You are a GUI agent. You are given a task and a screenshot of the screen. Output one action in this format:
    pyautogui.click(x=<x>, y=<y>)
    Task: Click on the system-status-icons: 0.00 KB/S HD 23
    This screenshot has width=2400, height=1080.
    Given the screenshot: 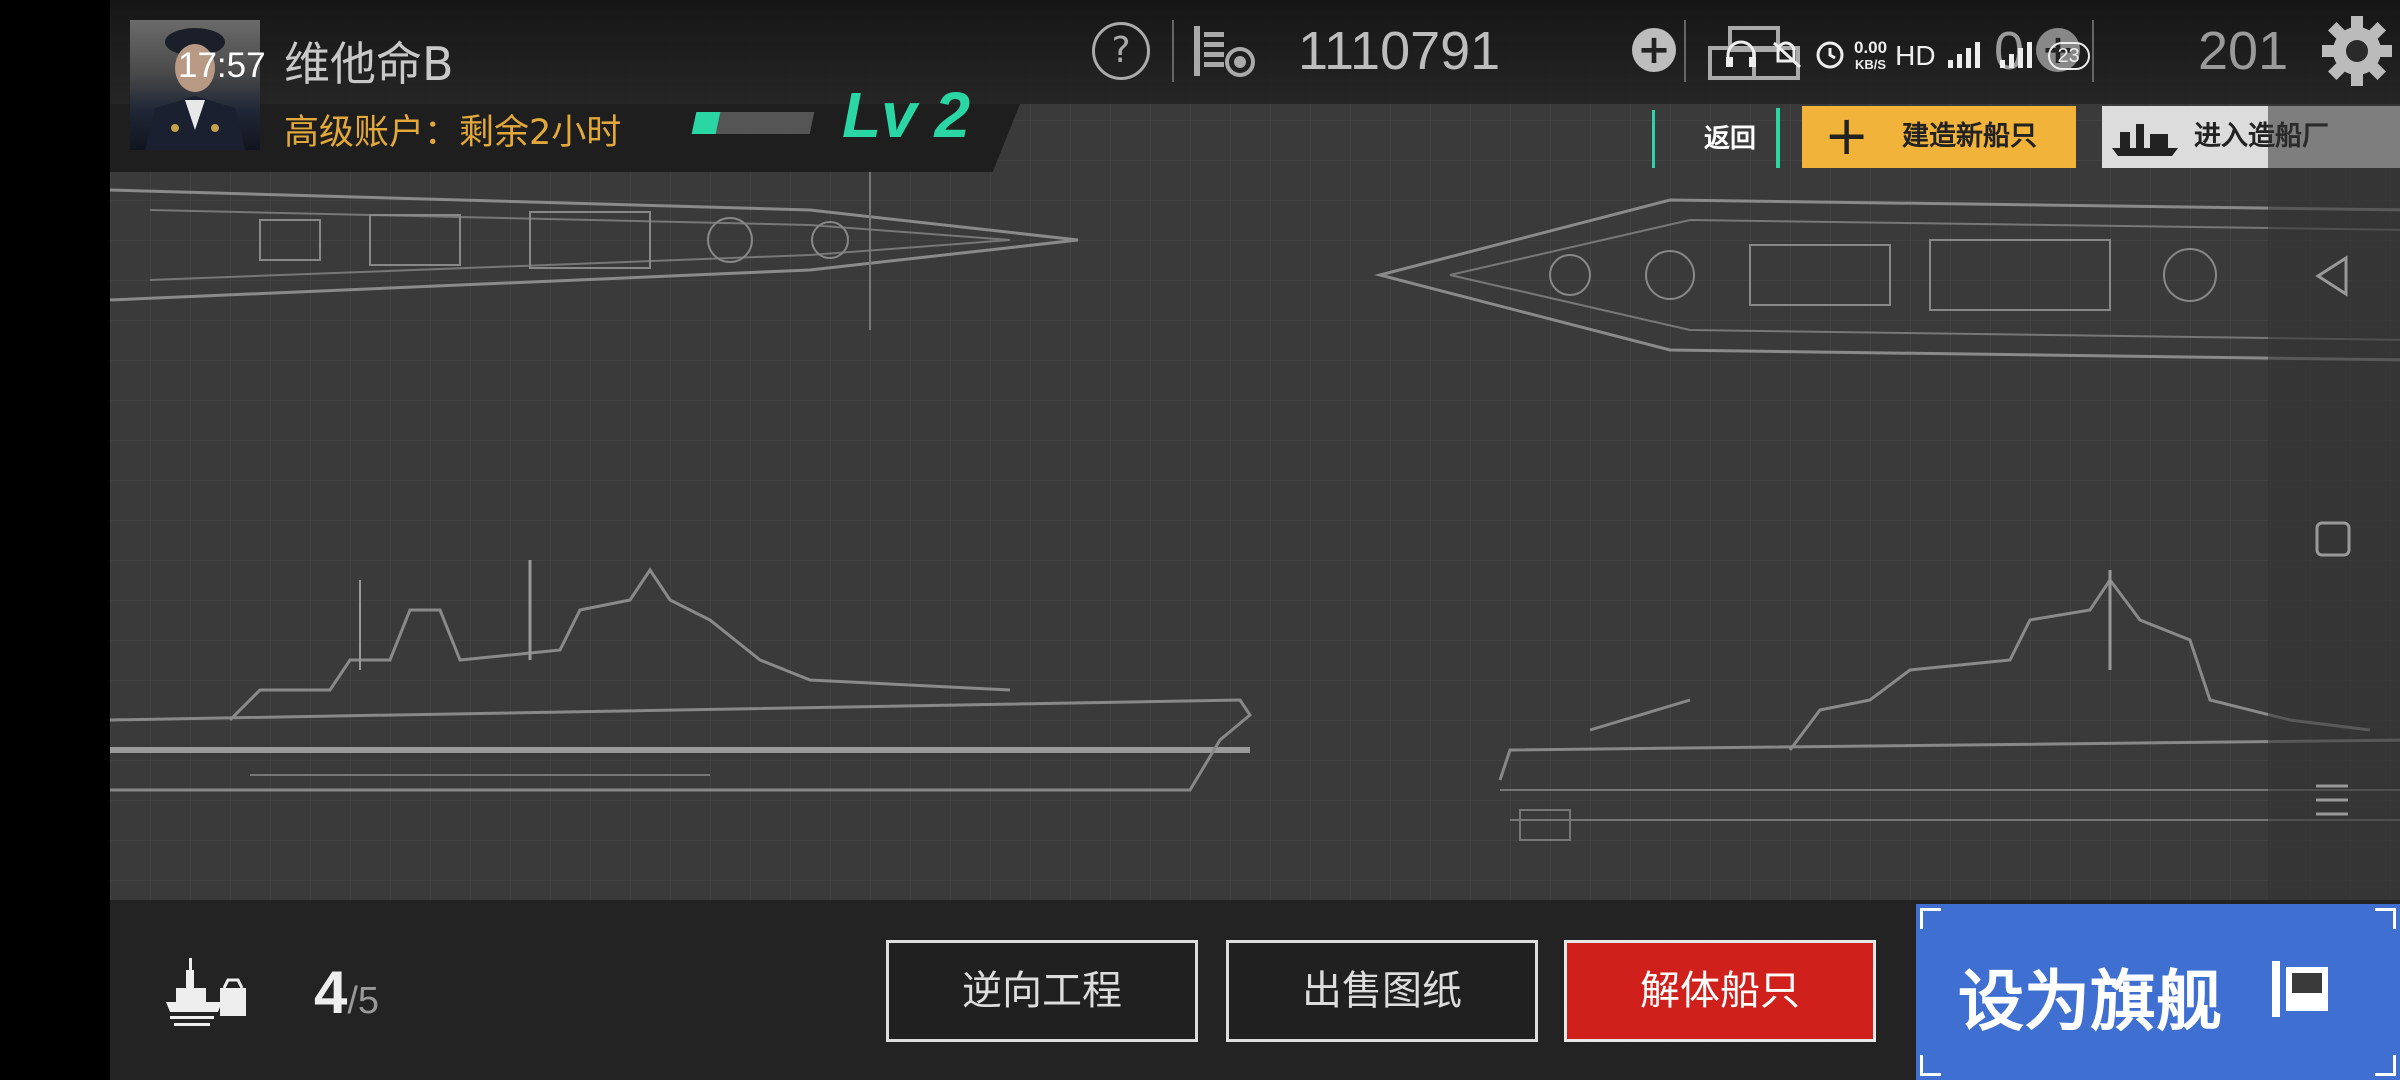 What is the action you would take?
    pyautogui.click(x=1907, y=56)
    